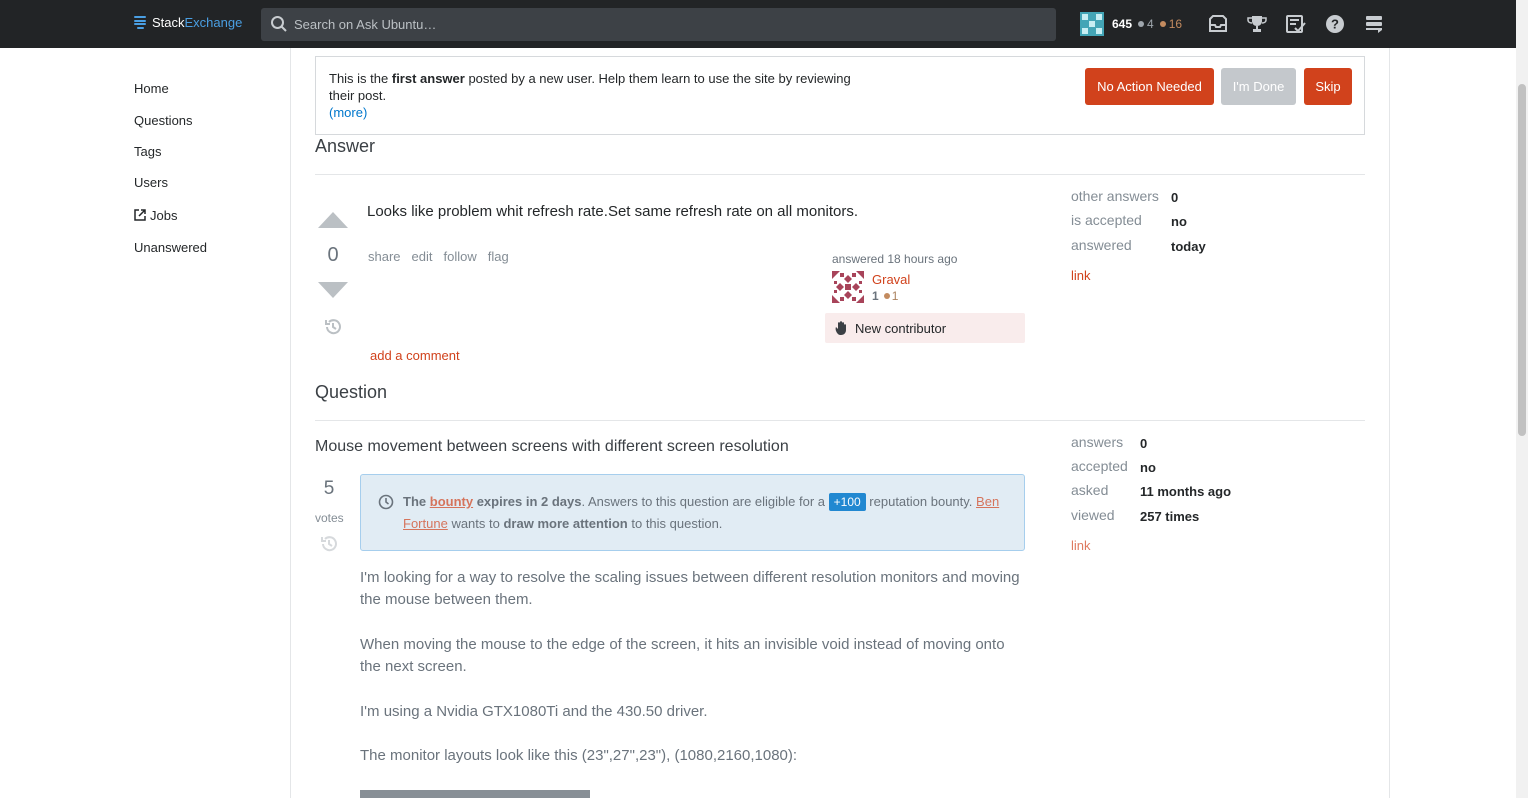  What do you see at coordinates (565, 523) in the screenshot?
I see `bounty-reason: draw more attention` at bounding box center [565, 523].